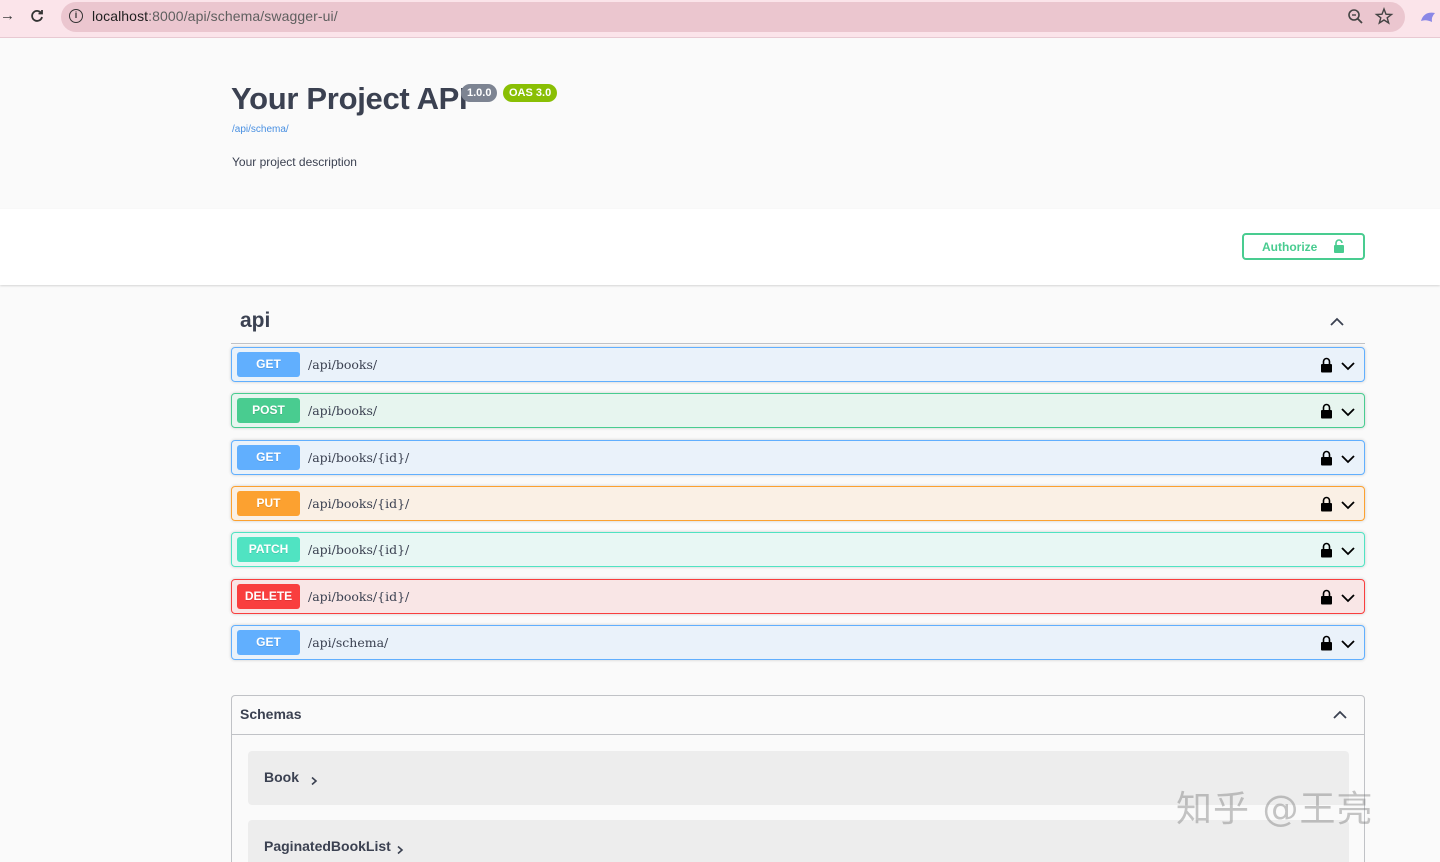 Image resolution: width=1440 pixels, height=862 pixels. Describe the element at coordinates (349, 98) in the screenshot. I see `api-title: Your Project API` at that location.